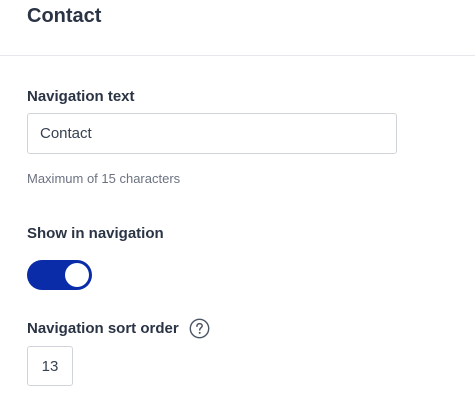 This screenshot has height=420, width=475. Describe the element at coordinates (81, 96) in the screenshot. I see `navigation-text-label: Navigation text` at that location.